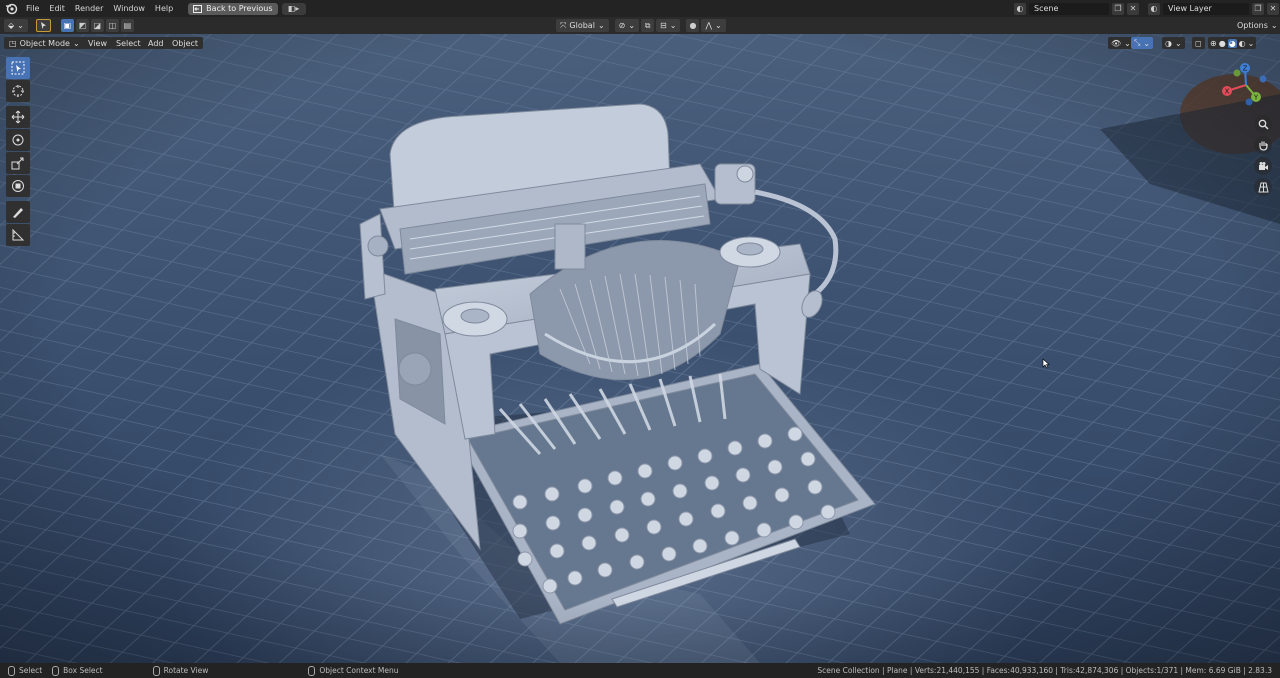  I want to click on status-hint-box-select-label: Box Select, so click(83, 670).